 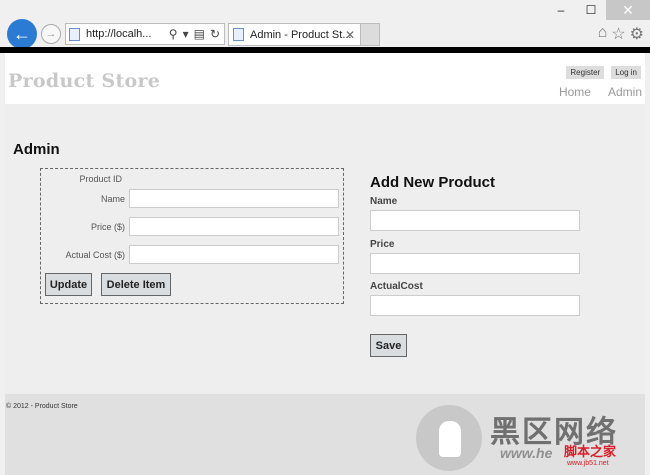 What do you see at coordinates (68, 284) in the screenshot?
I see `update-button: Update` at bounding box center [68, 284].